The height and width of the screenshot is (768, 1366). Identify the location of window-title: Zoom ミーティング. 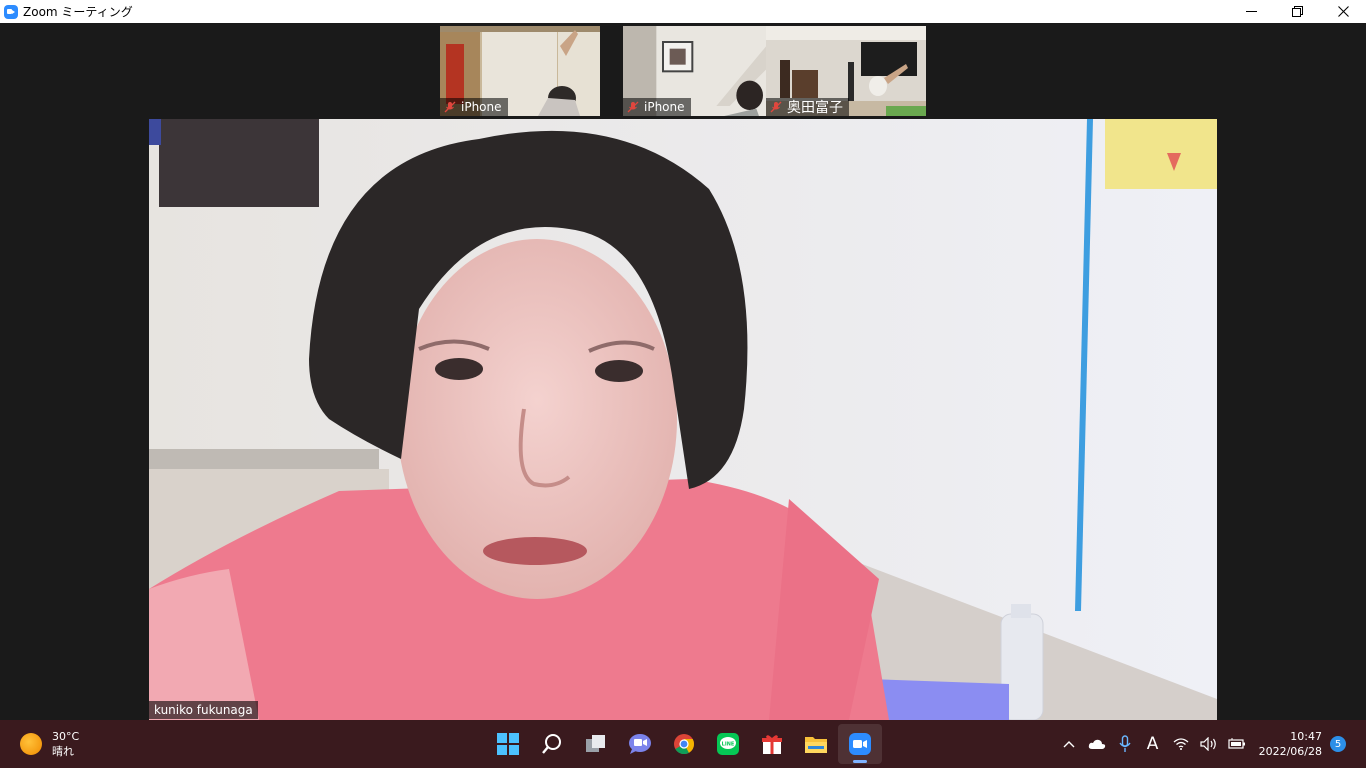
(78, 12).